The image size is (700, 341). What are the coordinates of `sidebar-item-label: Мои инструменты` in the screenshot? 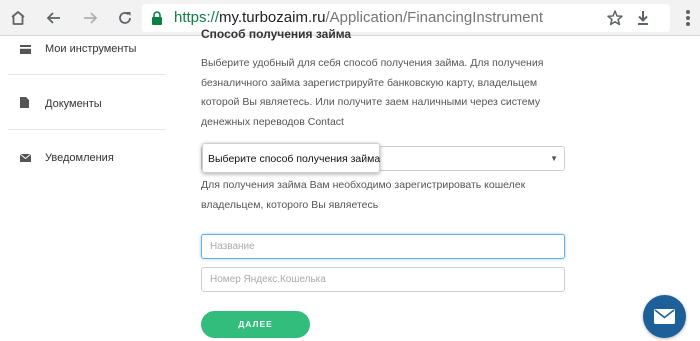 It's located at (91, 49).